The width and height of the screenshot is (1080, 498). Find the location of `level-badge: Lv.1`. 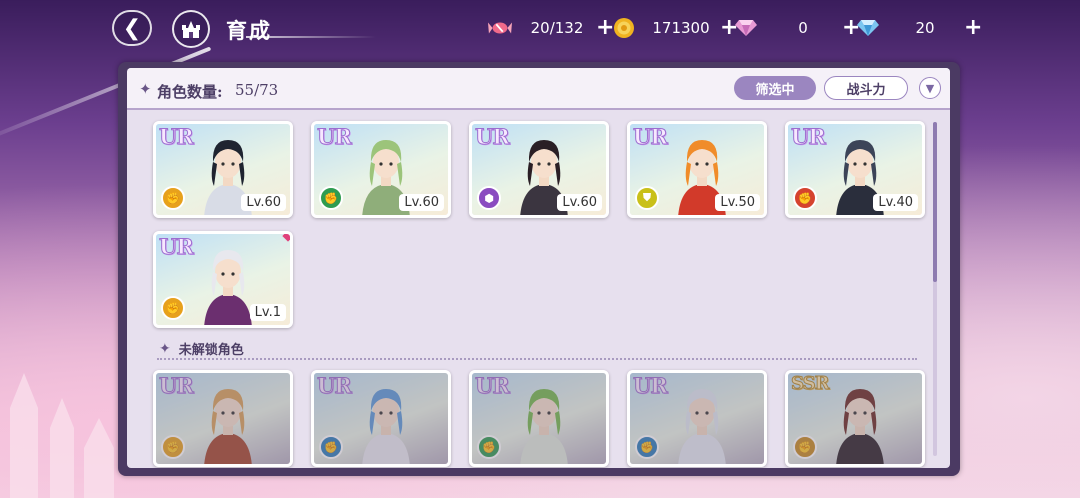

level-badge: Lv.1 is located at coordinates (267, 312).